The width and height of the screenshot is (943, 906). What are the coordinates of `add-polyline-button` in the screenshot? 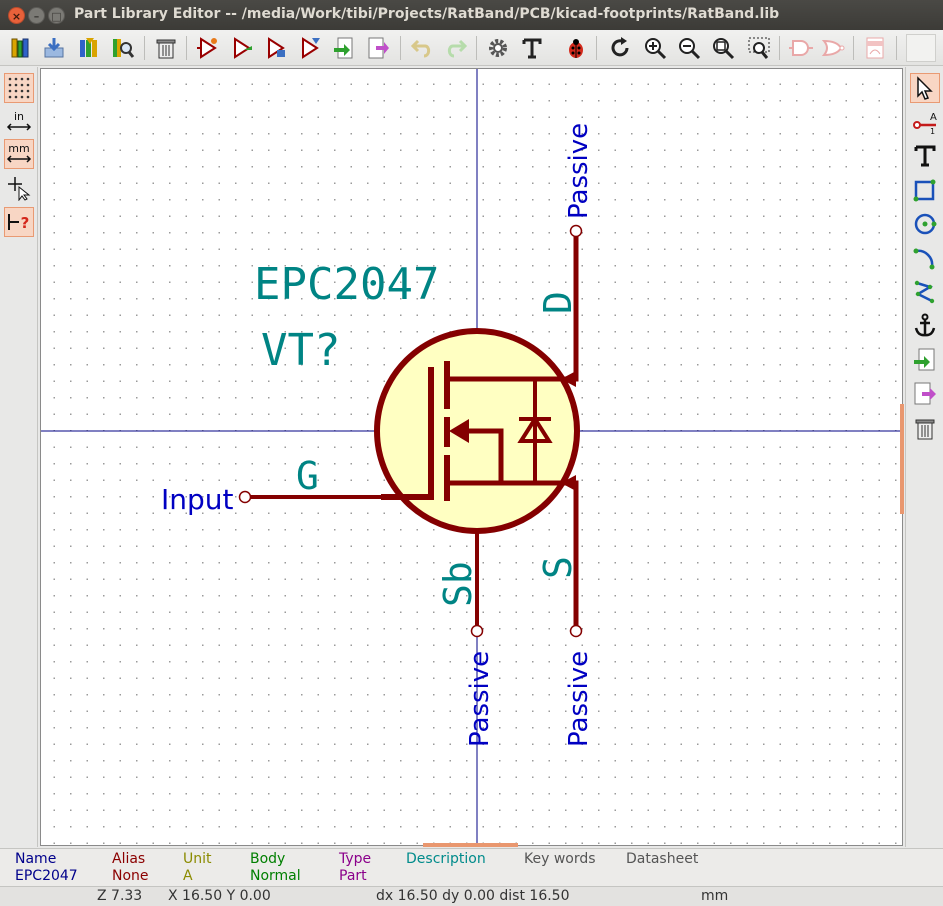 It's located at (925, 292).